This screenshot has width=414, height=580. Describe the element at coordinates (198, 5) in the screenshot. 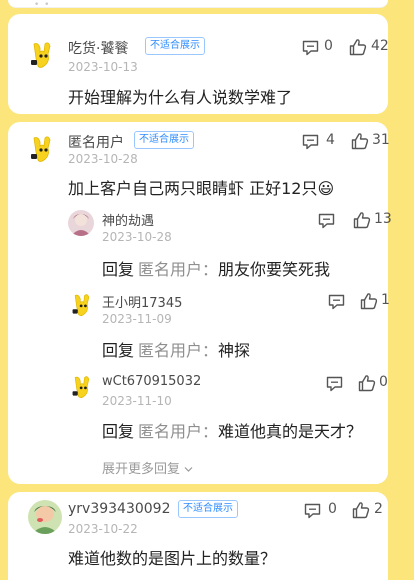

I see `previous-card-edge: • •` at that location.